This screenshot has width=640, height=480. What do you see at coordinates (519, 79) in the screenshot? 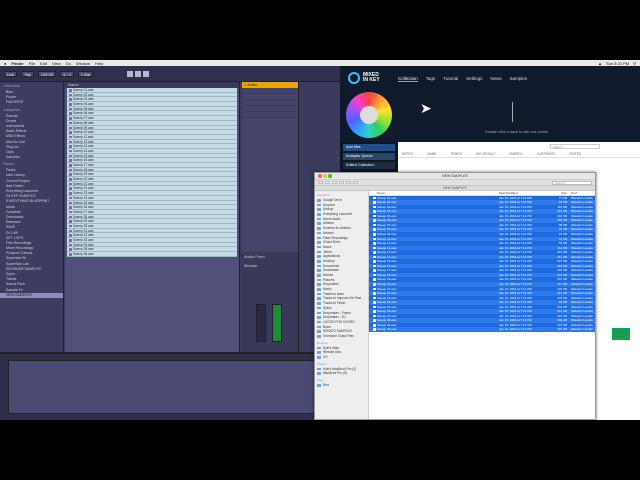
I see `tab-samples: Samples` at bounding box center [519, 79].